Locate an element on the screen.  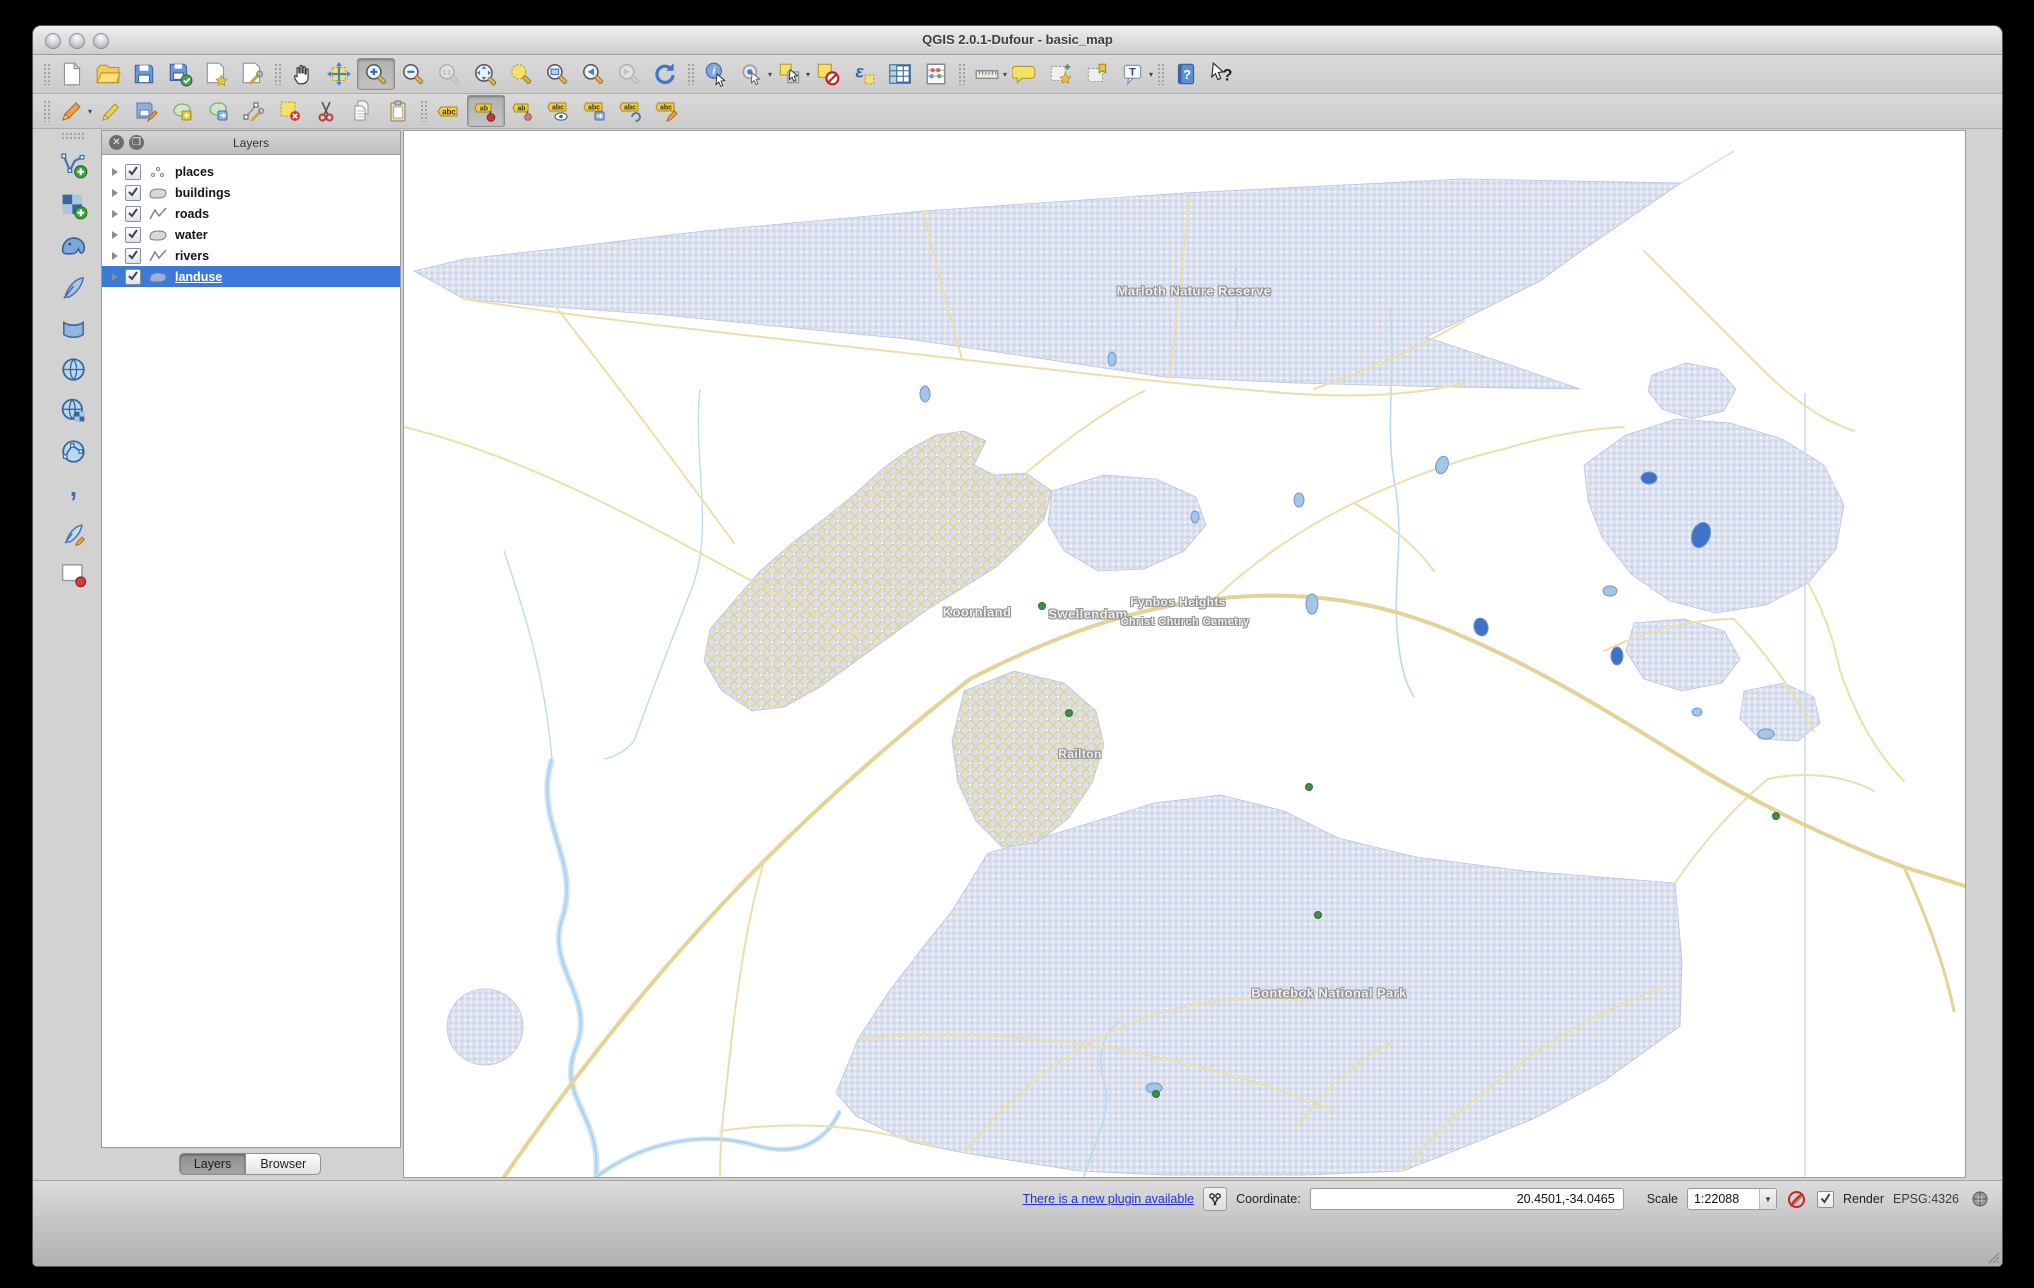
add-mssql-layer-button is located at coordinates (73, 328).